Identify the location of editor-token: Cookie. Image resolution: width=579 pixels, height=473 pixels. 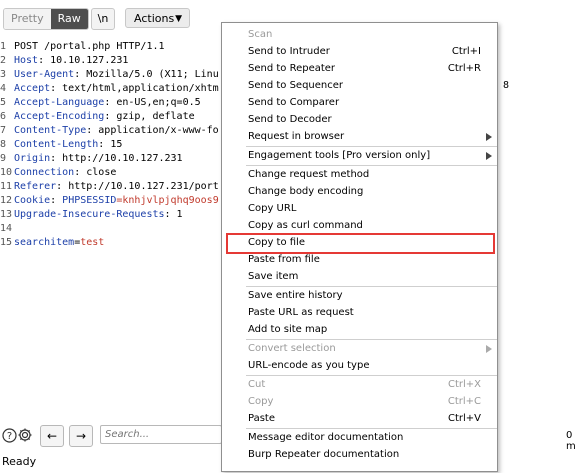
(32, 200).